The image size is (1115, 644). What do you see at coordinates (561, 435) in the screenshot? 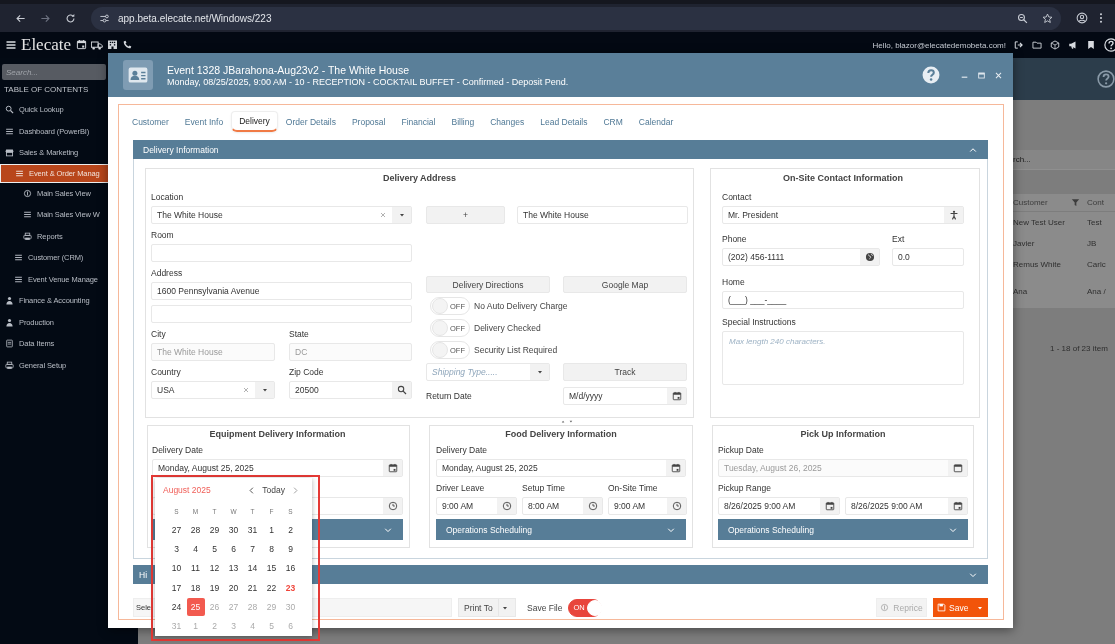
I see `card-title: Food Delivery Information` at bounding box center [561, 435].